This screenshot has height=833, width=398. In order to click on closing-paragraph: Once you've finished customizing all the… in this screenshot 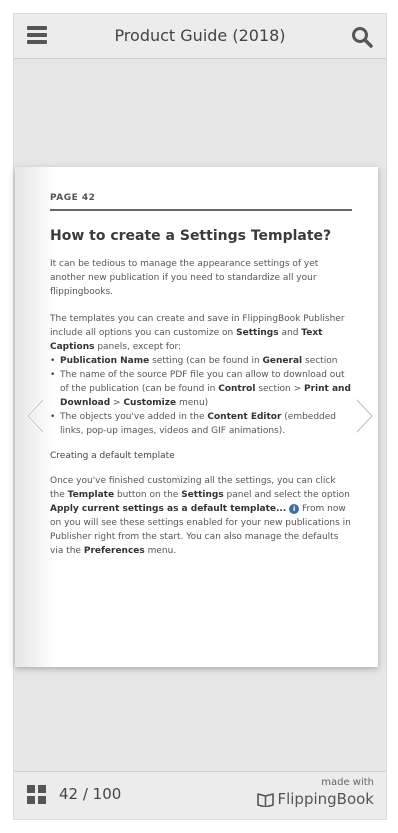, I will do `click(200, 516)`.